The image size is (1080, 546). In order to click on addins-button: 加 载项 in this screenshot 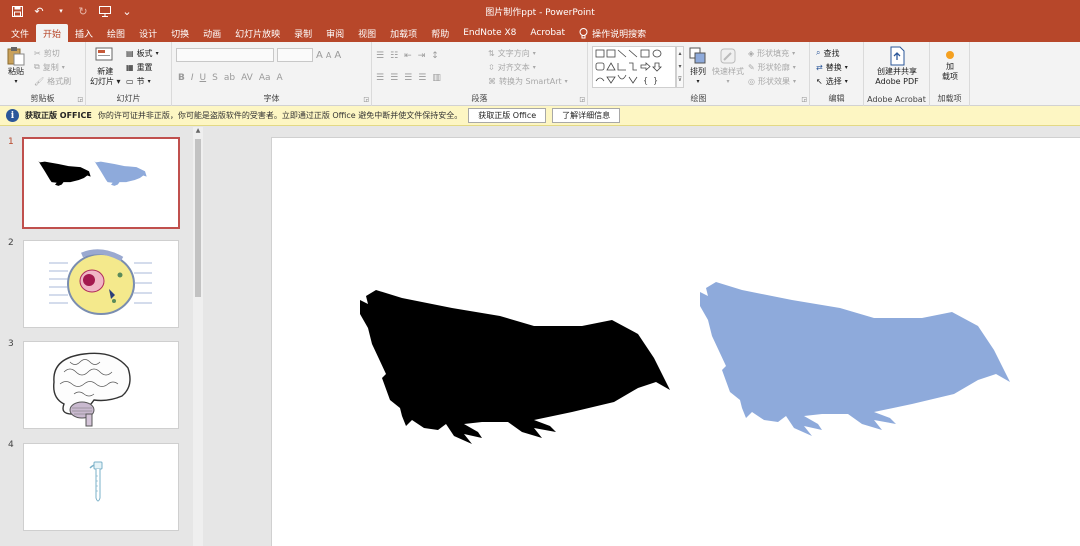, I will do `click(950, 65)`.